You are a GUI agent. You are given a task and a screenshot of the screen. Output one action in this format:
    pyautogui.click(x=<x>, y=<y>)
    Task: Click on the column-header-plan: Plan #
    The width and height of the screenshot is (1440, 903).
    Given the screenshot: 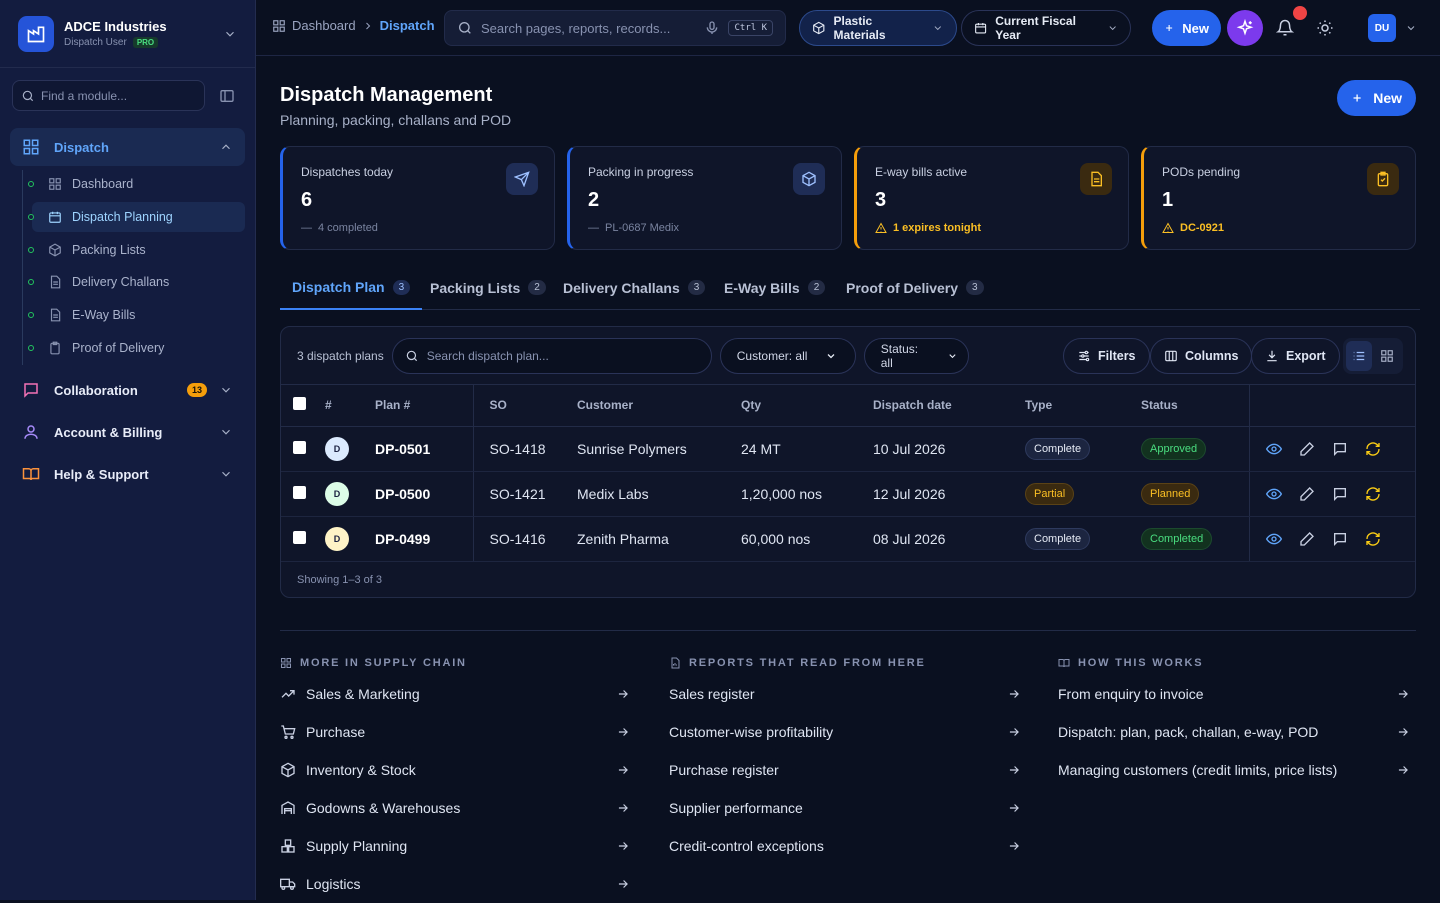 What is the action you would take?
    pyautogui.click(x=424, y=406)
    